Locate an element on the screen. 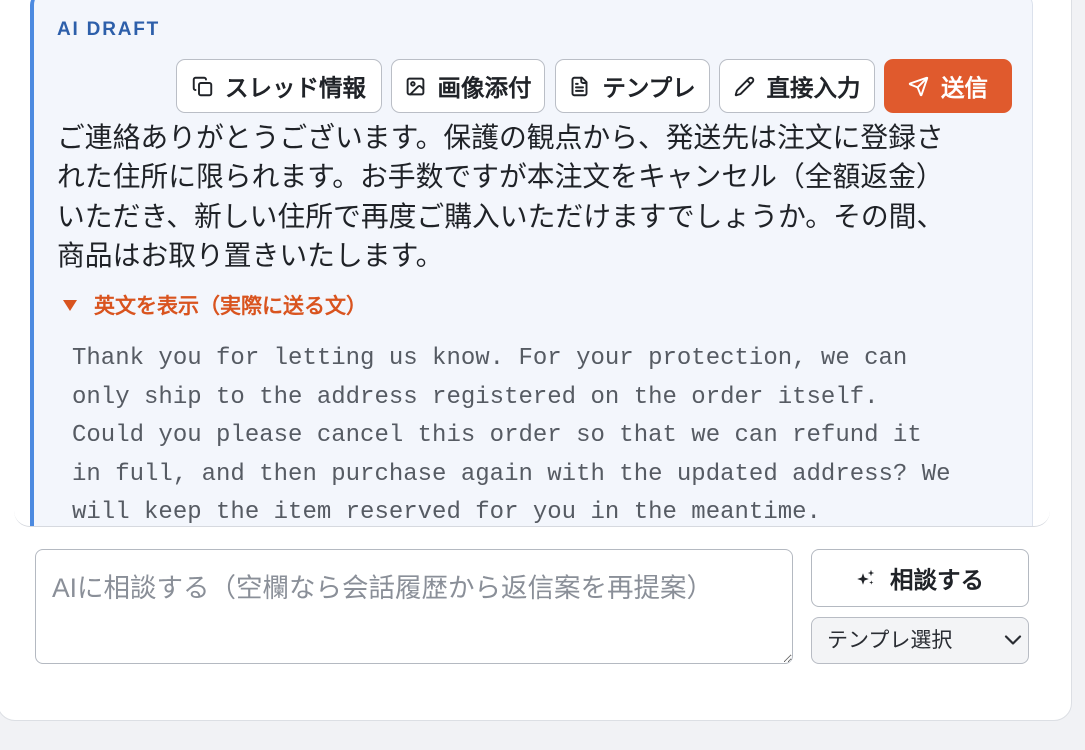  consult-input is located at coordinates (414, 606).